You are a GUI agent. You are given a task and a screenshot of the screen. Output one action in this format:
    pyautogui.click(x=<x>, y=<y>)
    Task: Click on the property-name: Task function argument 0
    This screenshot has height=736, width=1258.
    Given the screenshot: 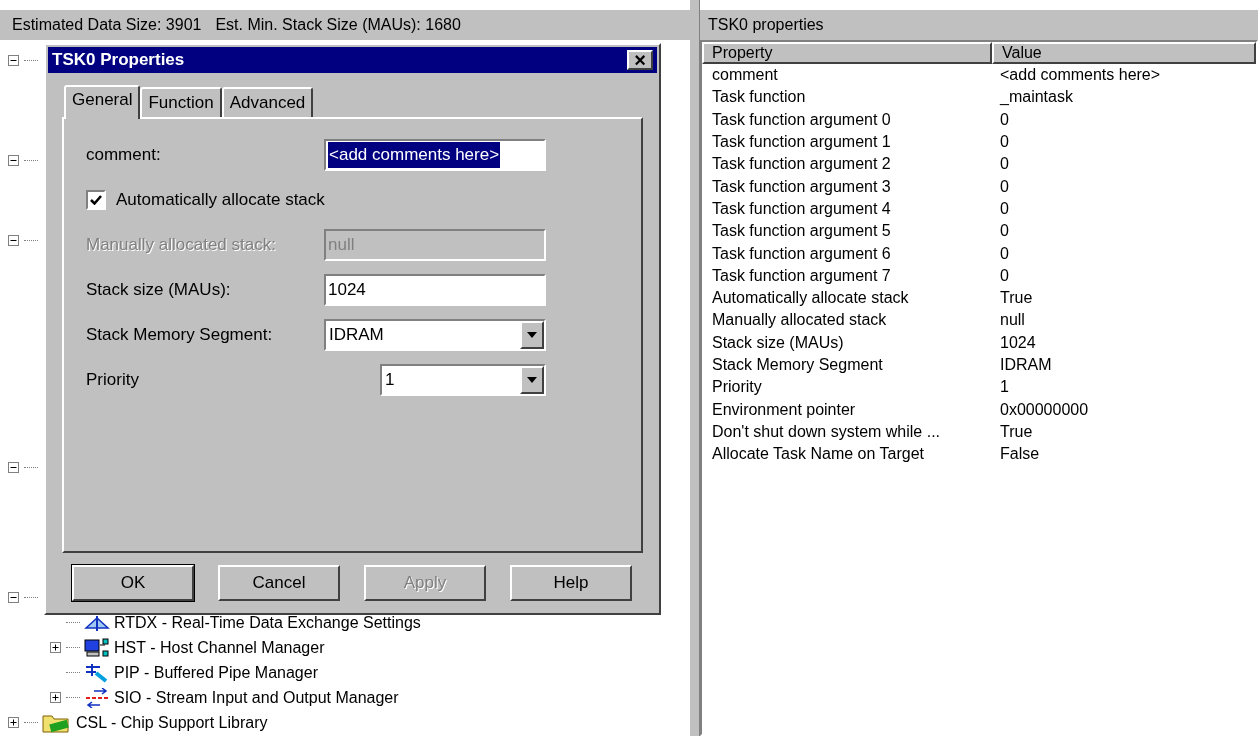 What is the action you would take?
    pyautogui.click(x=801, y=119)
    